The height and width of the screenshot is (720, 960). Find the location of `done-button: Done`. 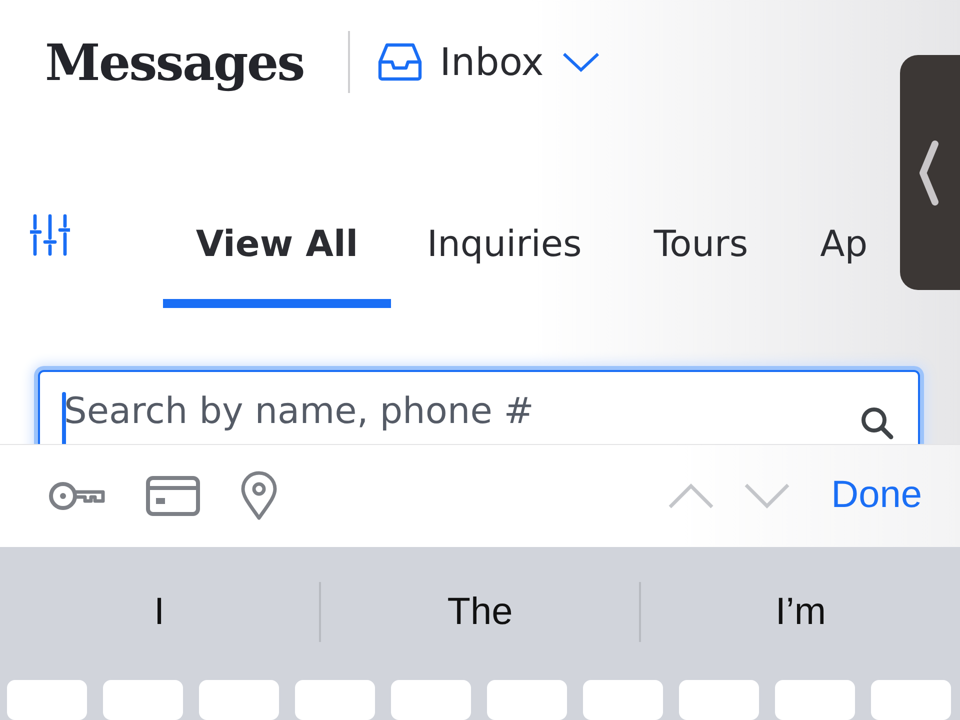

done-button: Done is located at coordinates (876, 496).